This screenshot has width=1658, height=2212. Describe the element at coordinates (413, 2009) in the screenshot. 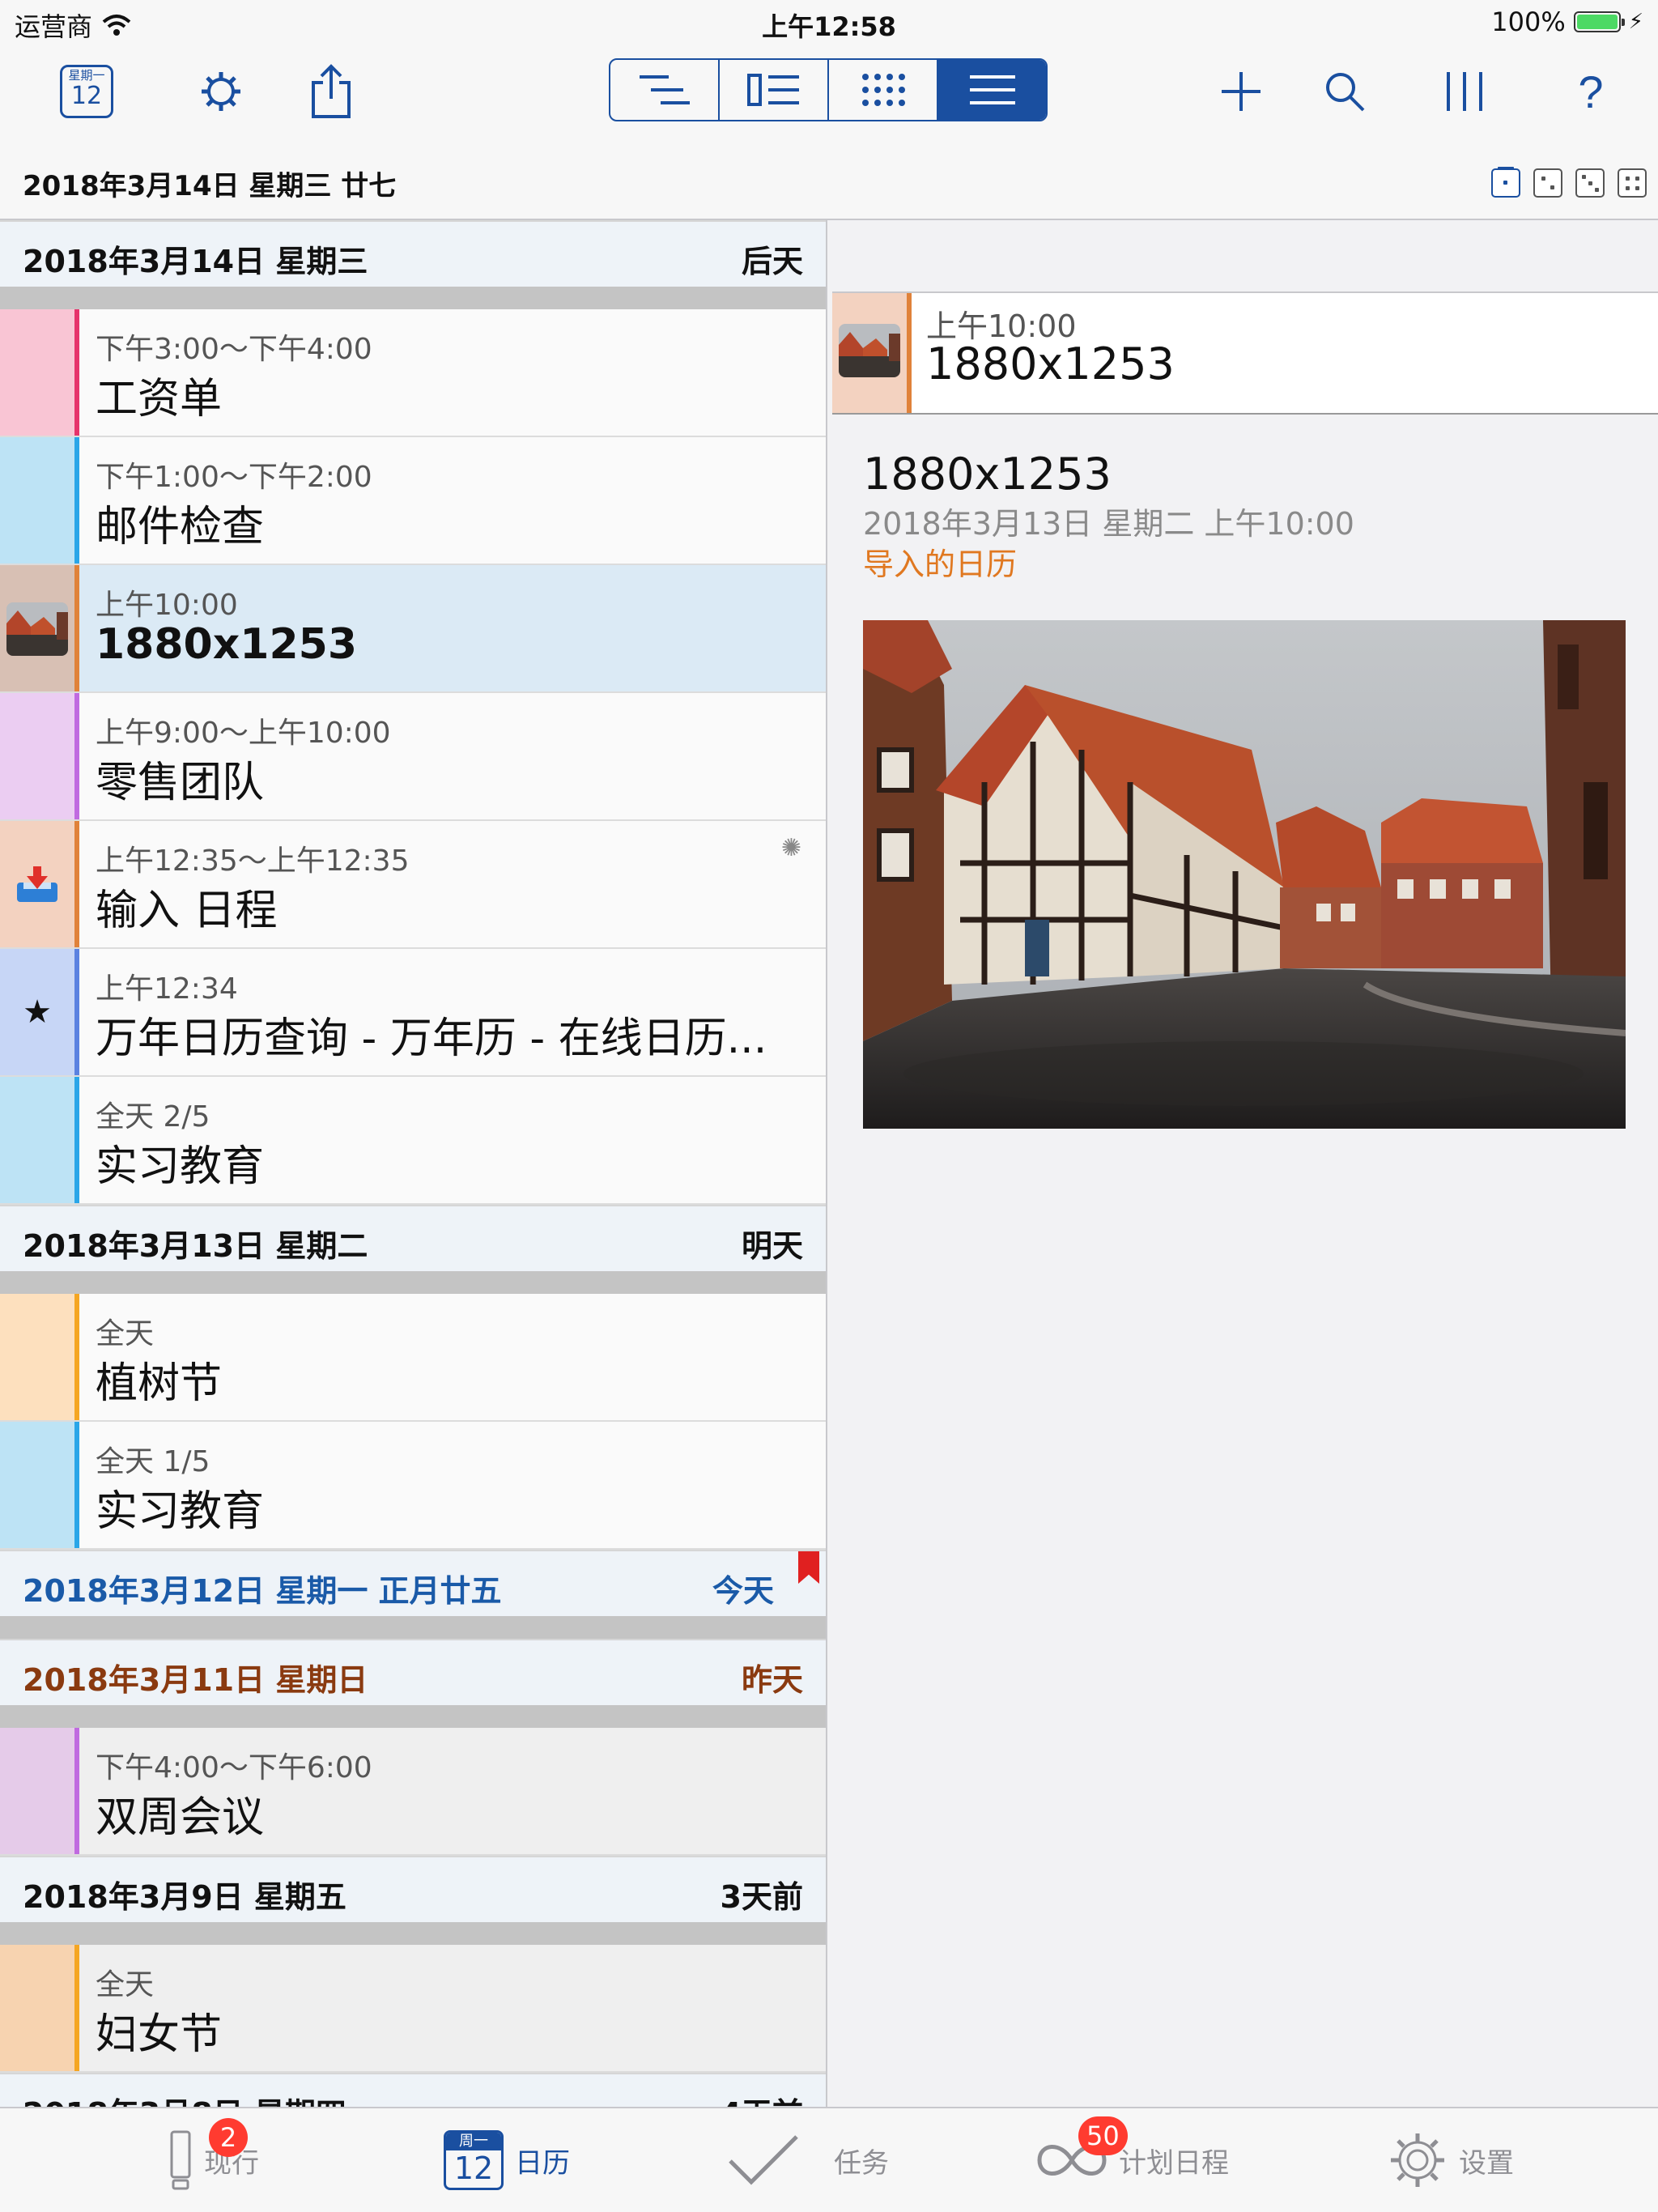

I see `event-row: 全天 妇女节` at that location.